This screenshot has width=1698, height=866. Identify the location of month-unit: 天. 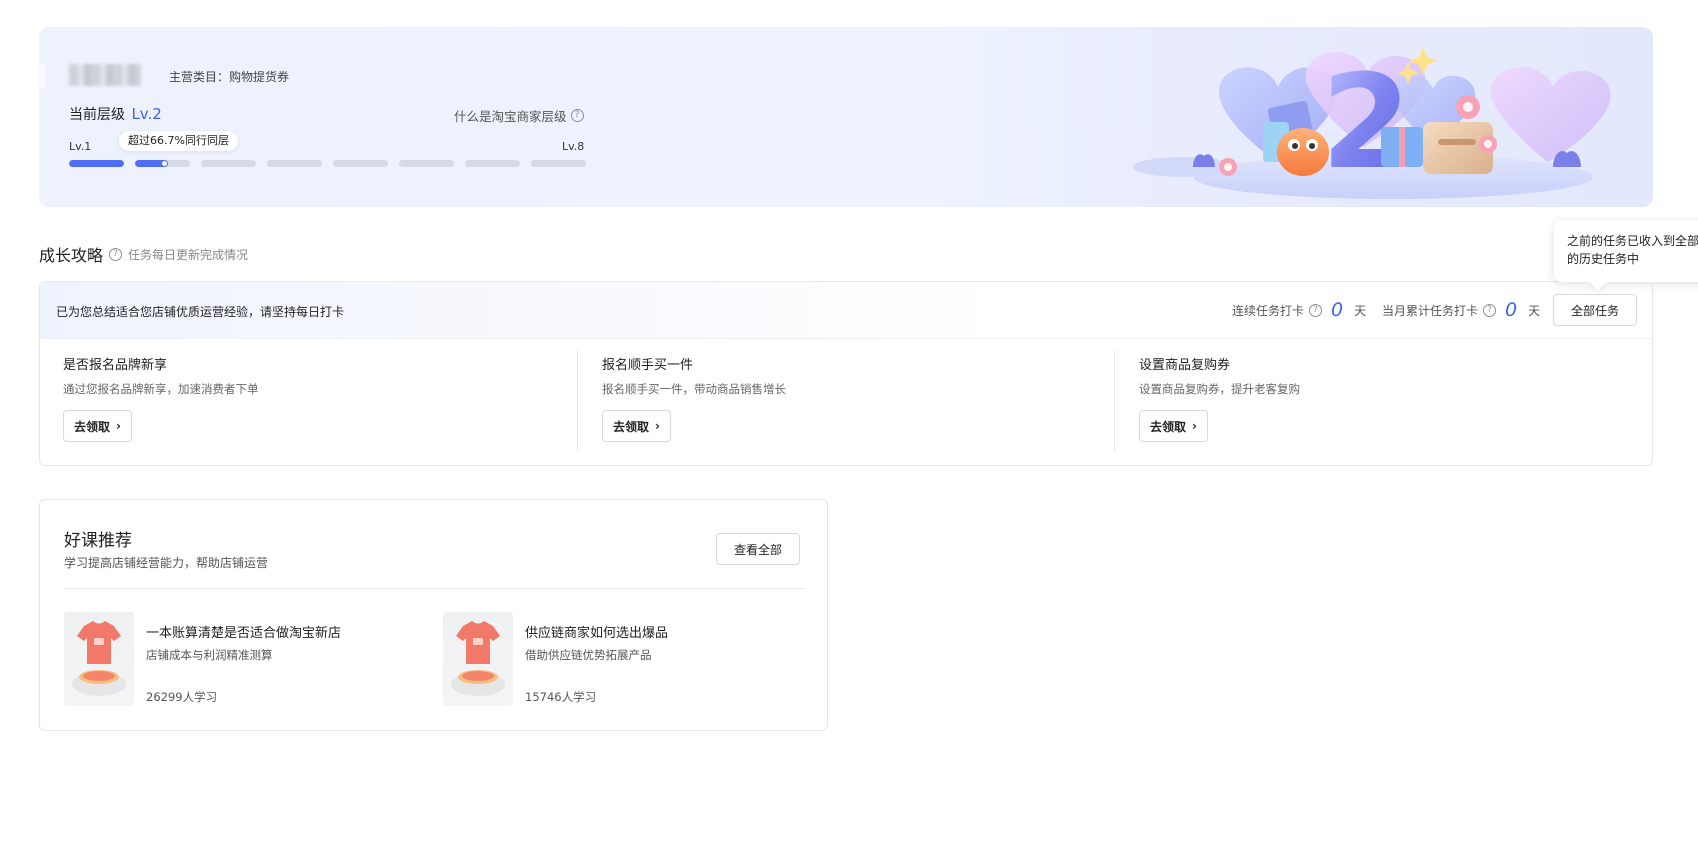
(1534, 310).